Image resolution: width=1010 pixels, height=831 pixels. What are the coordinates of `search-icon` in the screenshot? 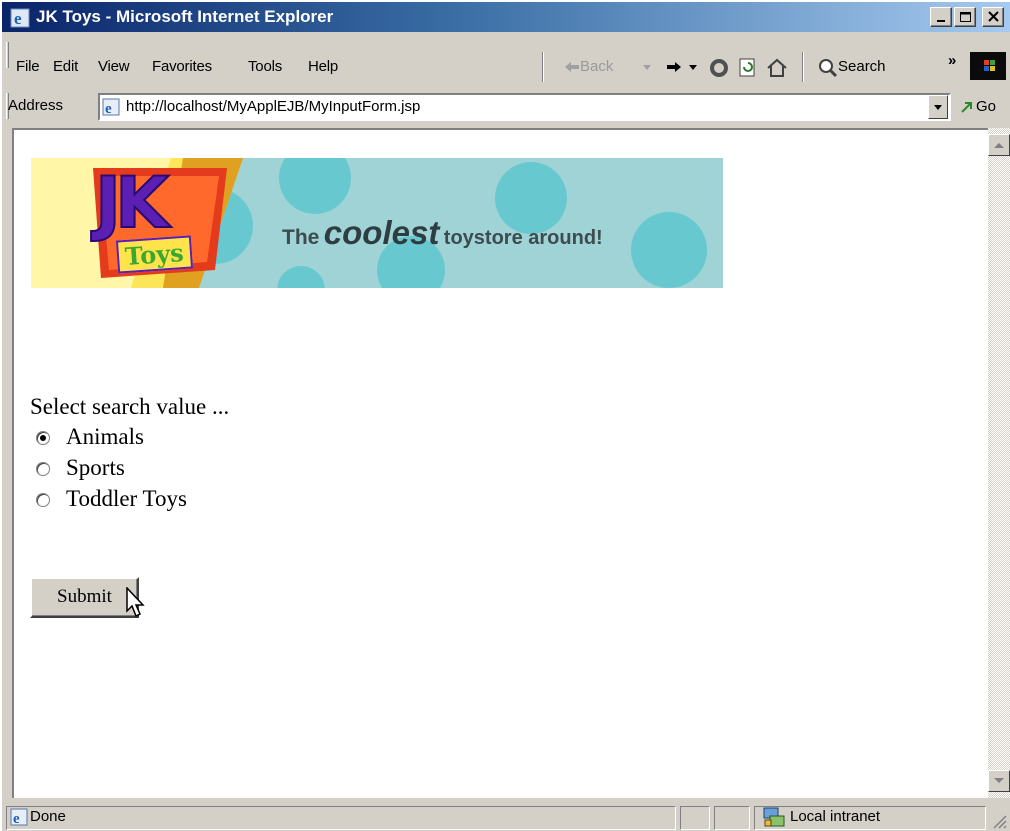 It's located at (828, 68).